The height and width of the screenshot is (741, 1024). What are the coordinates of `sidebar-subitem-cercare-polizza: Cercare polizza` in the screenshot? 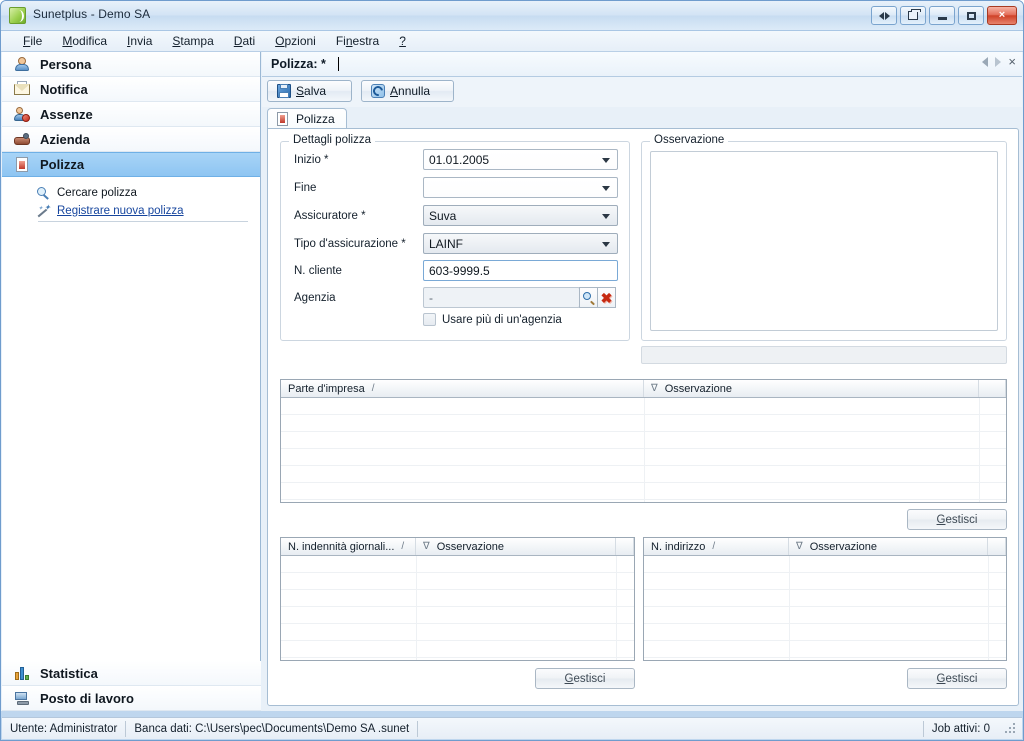 It's located at (148, 192).